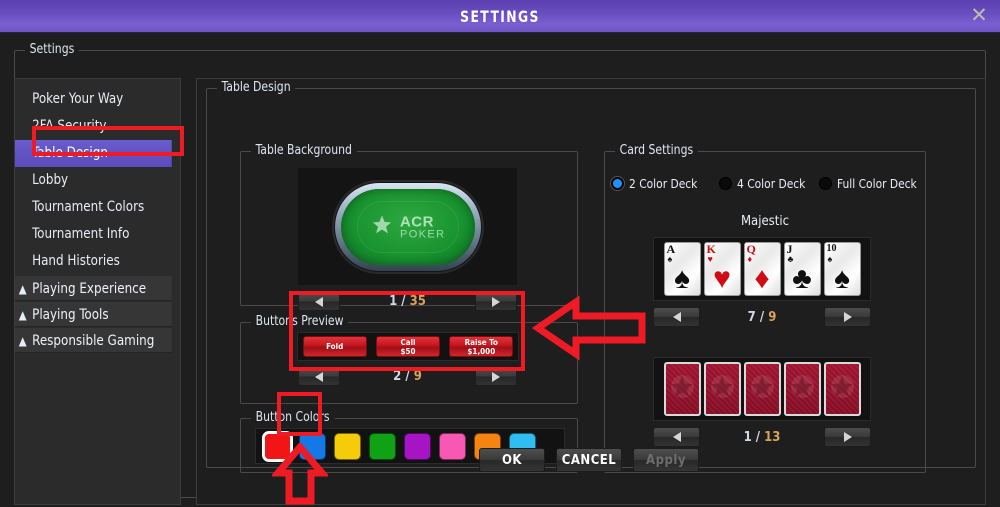  I want to click on card-backs-preview, so click(762, 389).